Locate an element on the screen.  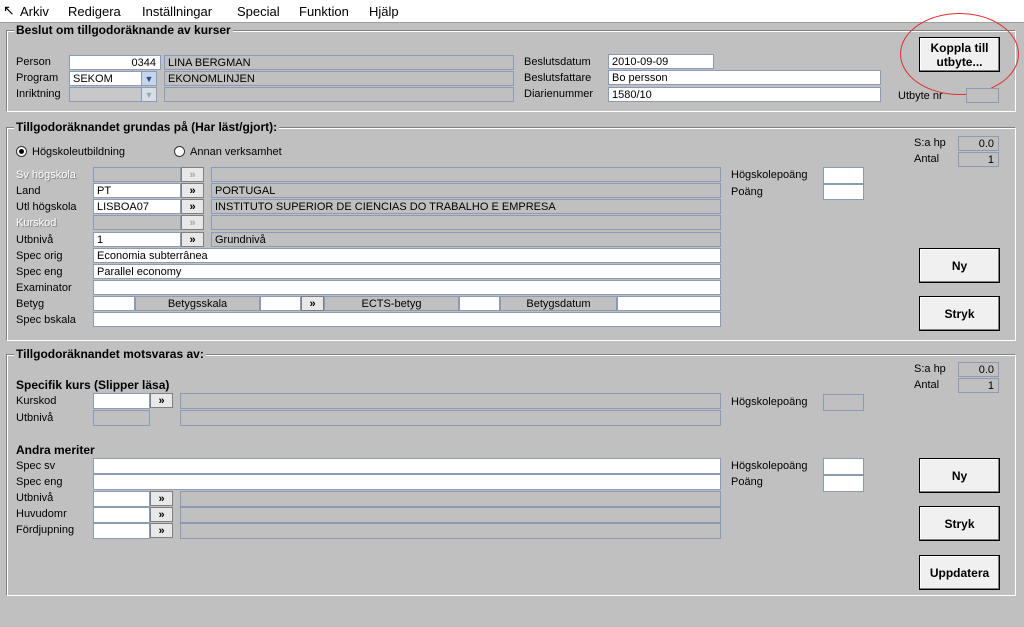
andra-hogskolepoang-field is located at coordinates (843, 466).